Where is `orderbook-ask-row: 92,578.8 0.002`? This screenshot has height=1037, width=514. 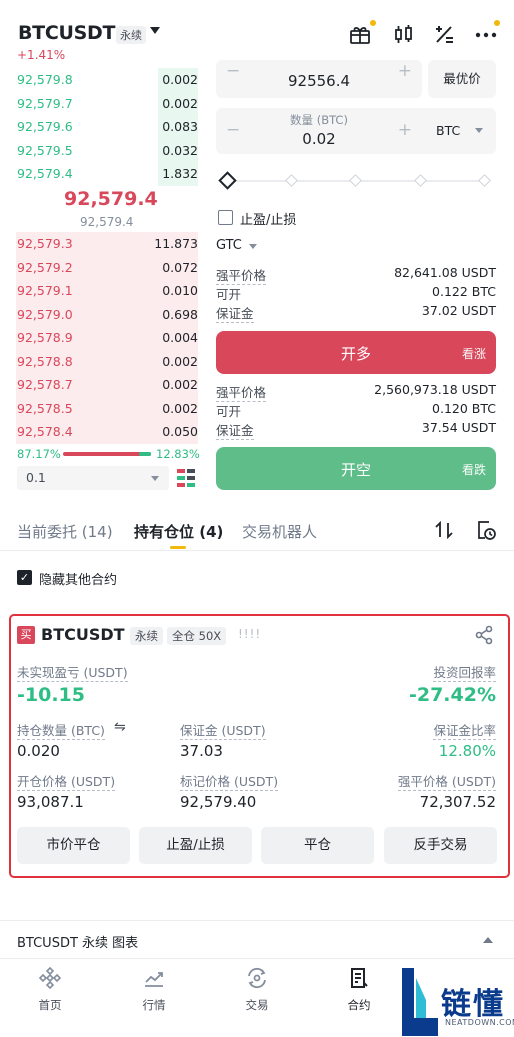
orderbook-ask-row: 92,578.8 0.002 is located at coordinates (99, 361).